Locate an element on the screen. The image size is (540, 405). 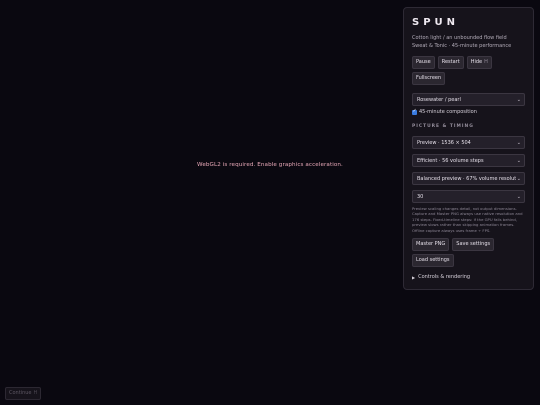
controls-rendering-toggle: ▶ Controls & rendering is located at coordinates (468, 277).